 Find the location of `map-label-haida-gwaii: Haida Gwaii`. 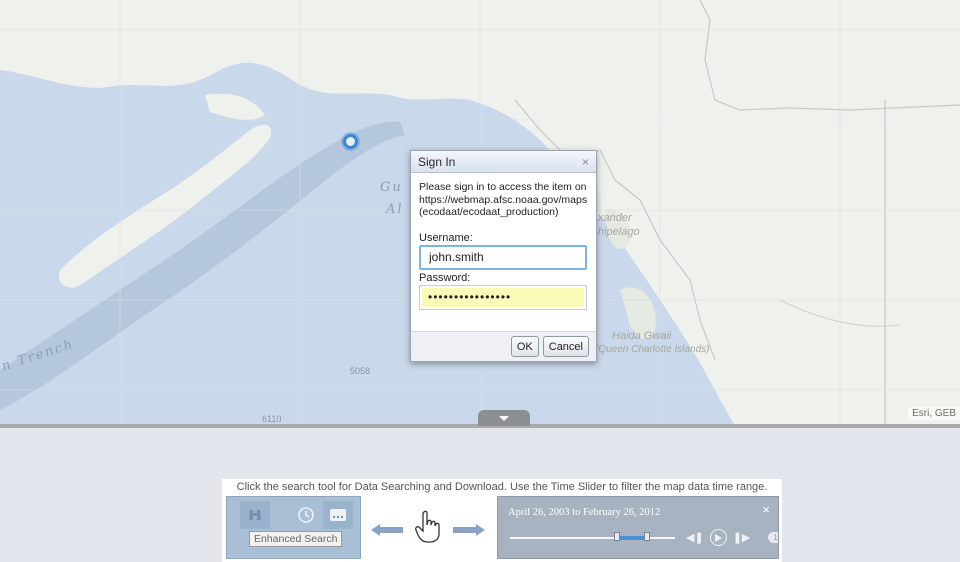

map-label-haida-gwaii: Haida Gwaii is located at coordinates (642, 336).